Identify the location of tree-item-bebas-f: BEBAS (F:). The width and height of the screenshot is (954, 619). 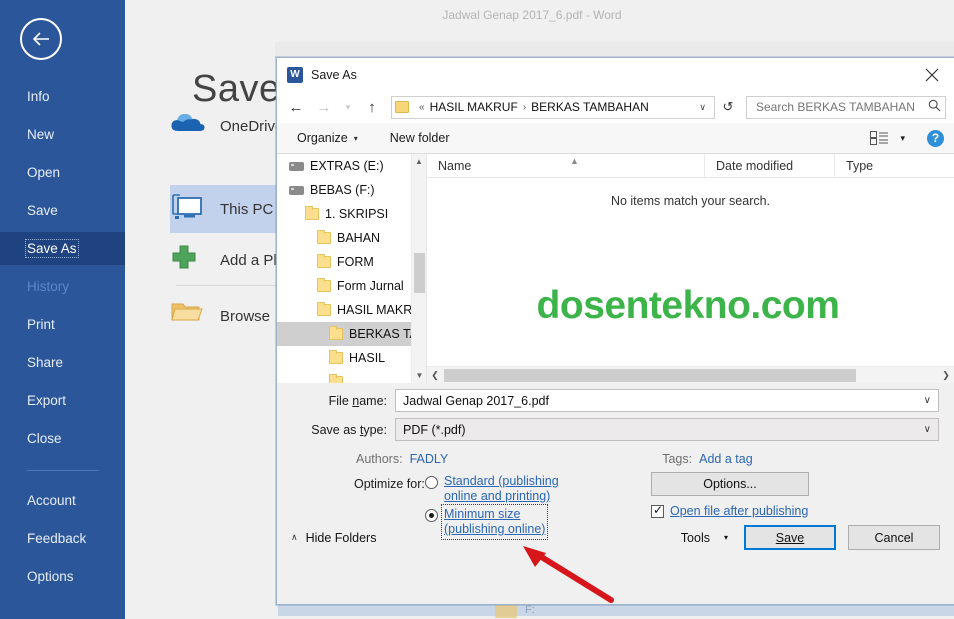
(351, 190).